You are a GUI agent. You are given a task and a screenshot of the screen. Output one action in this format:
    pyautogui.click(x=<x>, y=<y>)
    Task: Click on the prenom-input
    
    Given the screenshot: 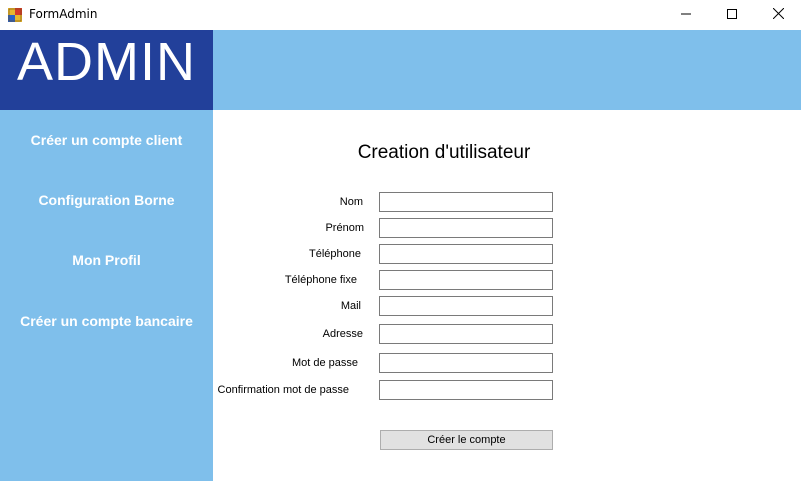 What is the action you would take?
    pyautogui.click(x=466, y=228)
    